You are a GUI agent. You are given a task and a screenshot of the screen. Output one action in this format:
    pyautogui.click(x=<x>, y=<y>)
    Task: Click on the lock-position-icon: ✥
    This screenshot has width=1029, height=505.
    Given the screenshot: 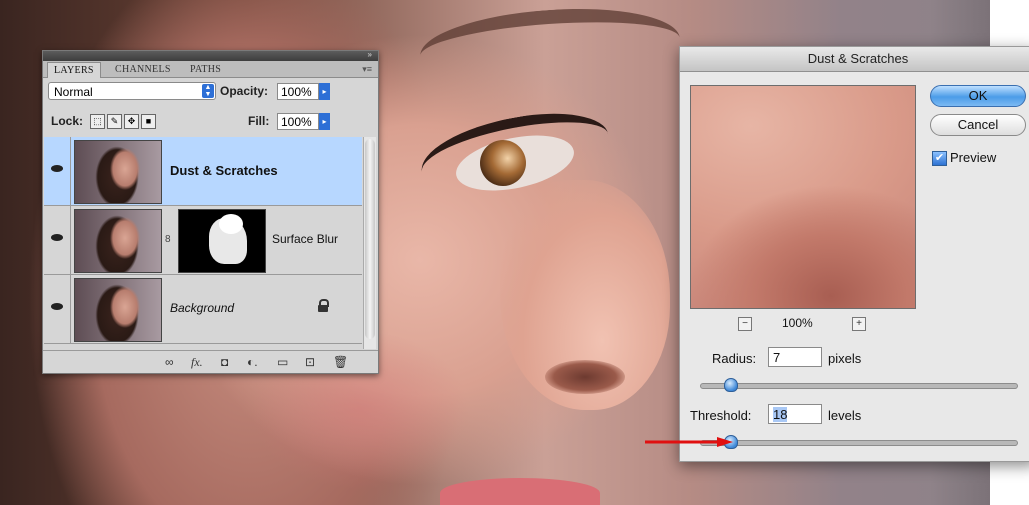 What is the action you would take?
    pyautogui.click(x=131, y=121)
    